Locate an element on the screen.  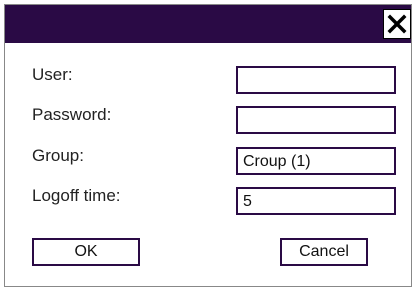
ok-button: OK is located at coordinates (86, 252).